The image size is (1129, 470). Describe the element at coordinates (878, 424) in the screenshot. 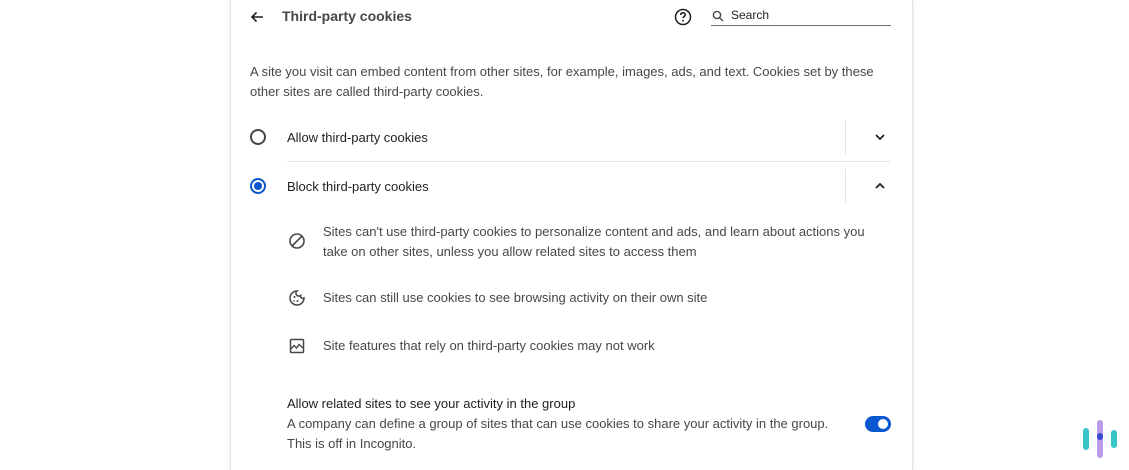

I see `related-sites-toggle` at that location.